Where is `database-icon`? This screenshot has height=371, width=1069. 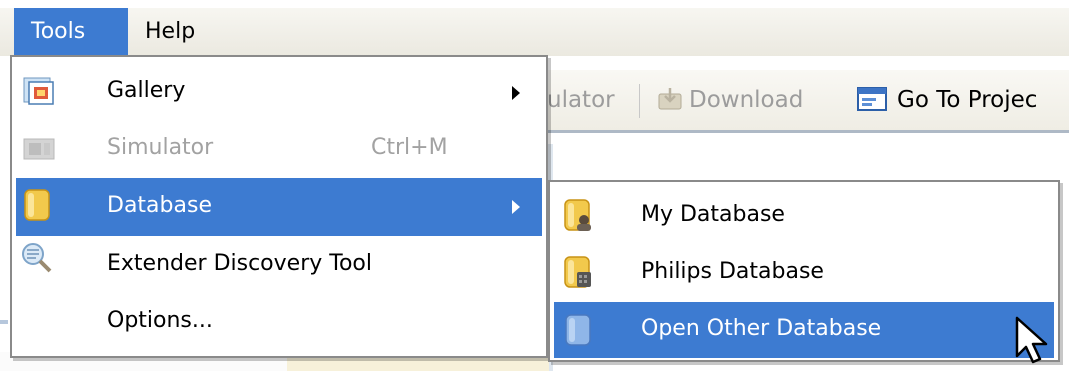
database-icon is located at coordinates (37, 205).